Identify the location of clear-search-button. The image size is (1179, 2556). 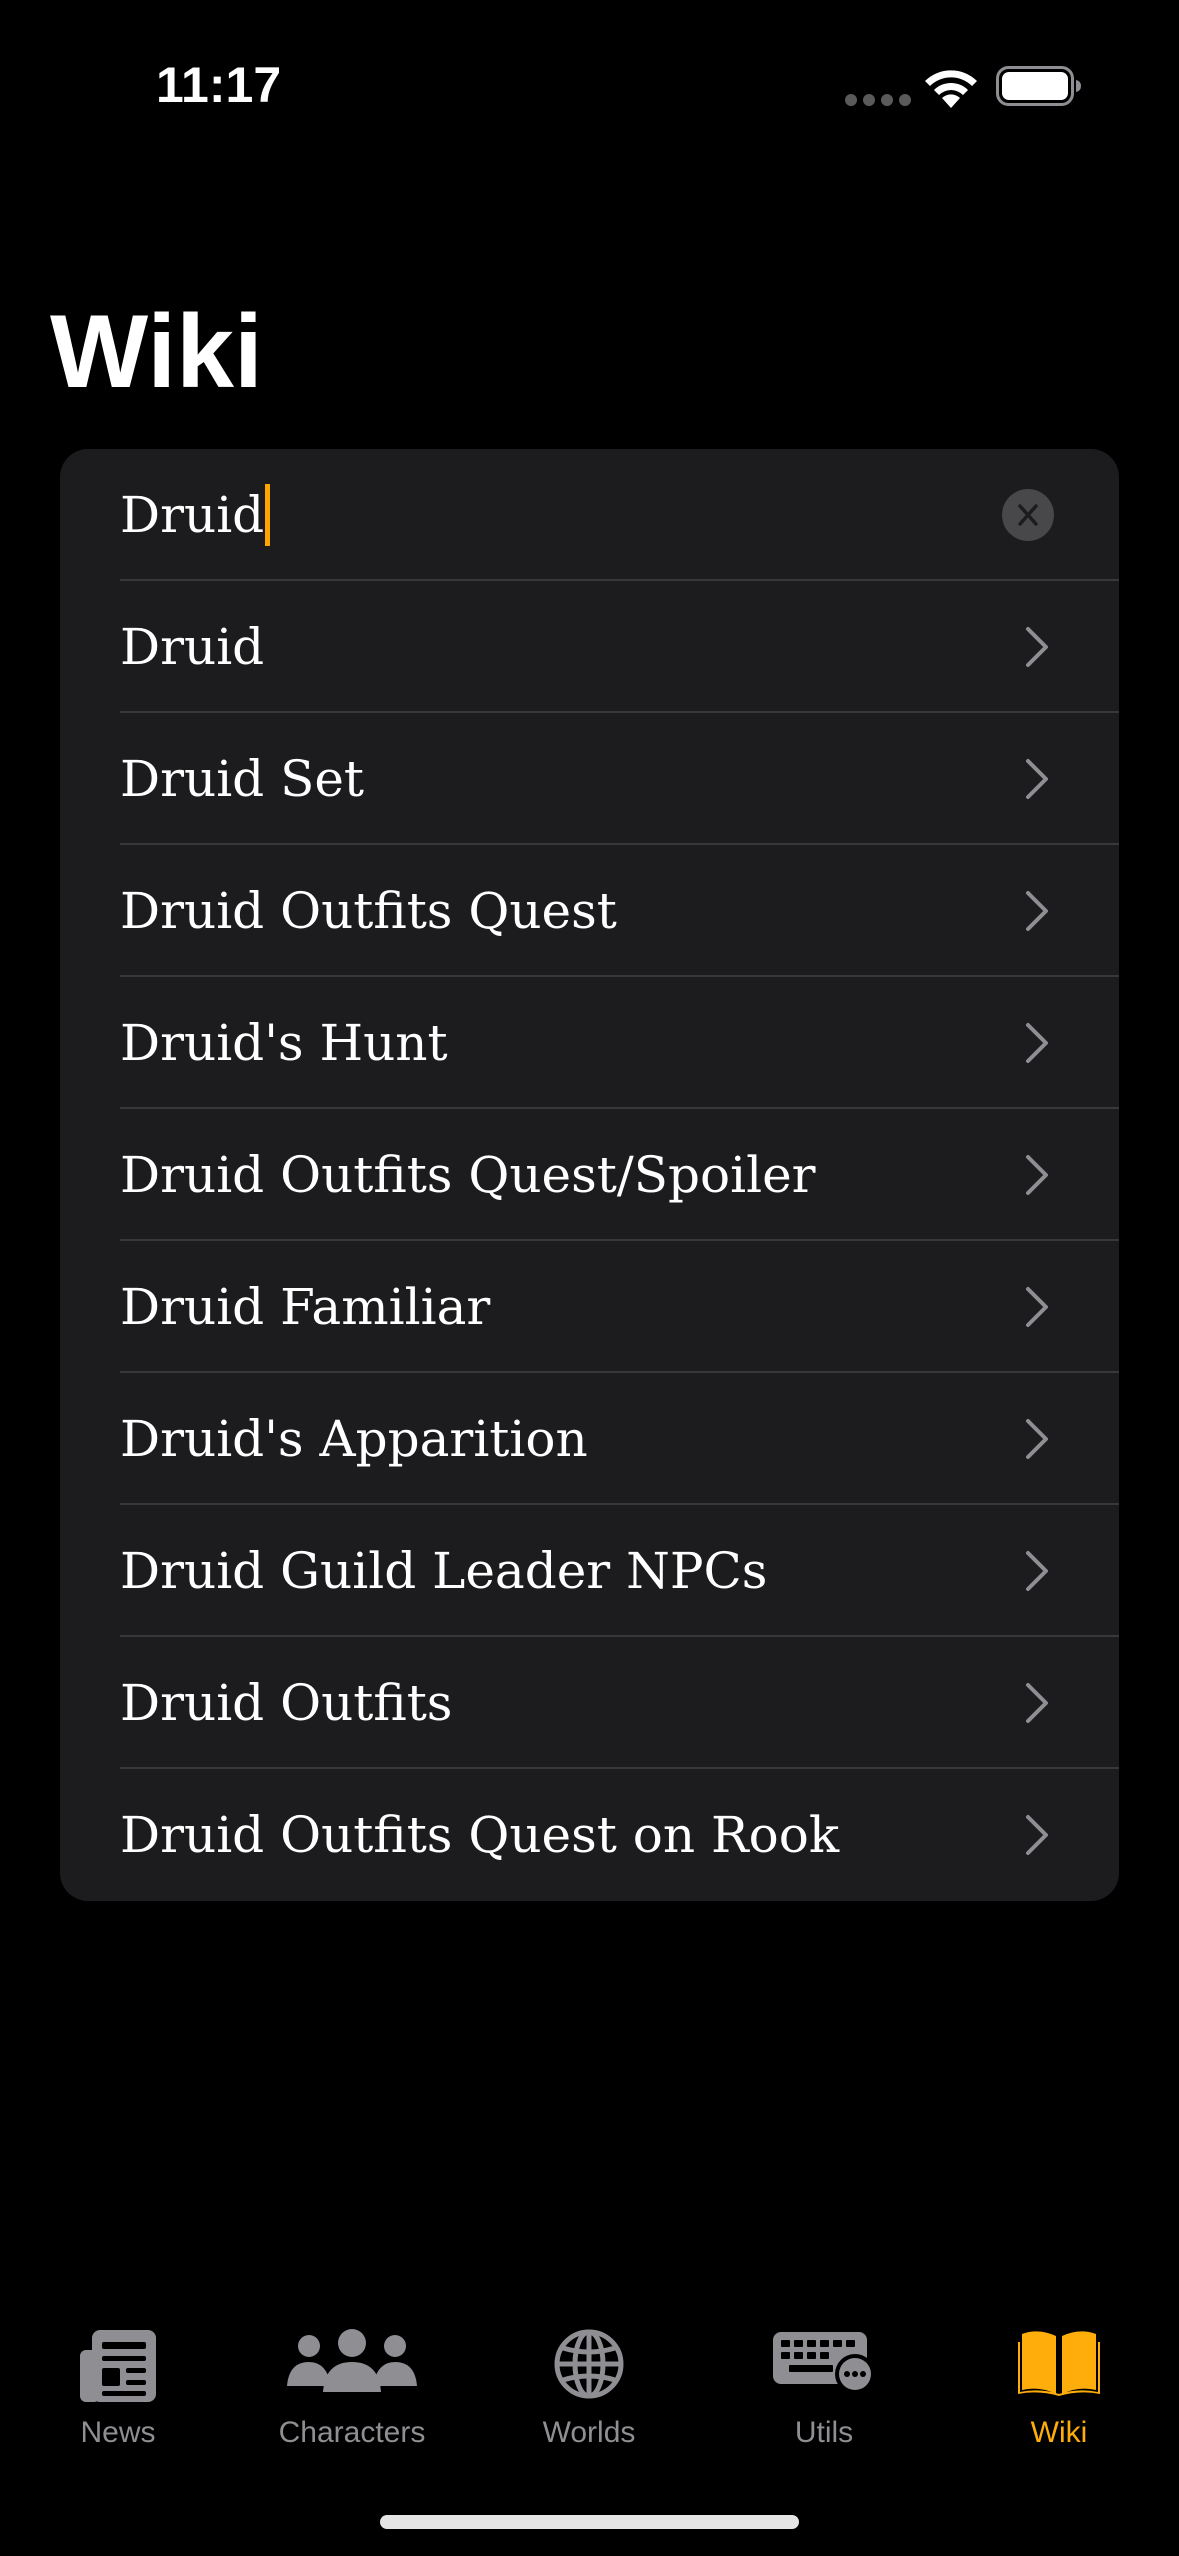
(1028, 515).